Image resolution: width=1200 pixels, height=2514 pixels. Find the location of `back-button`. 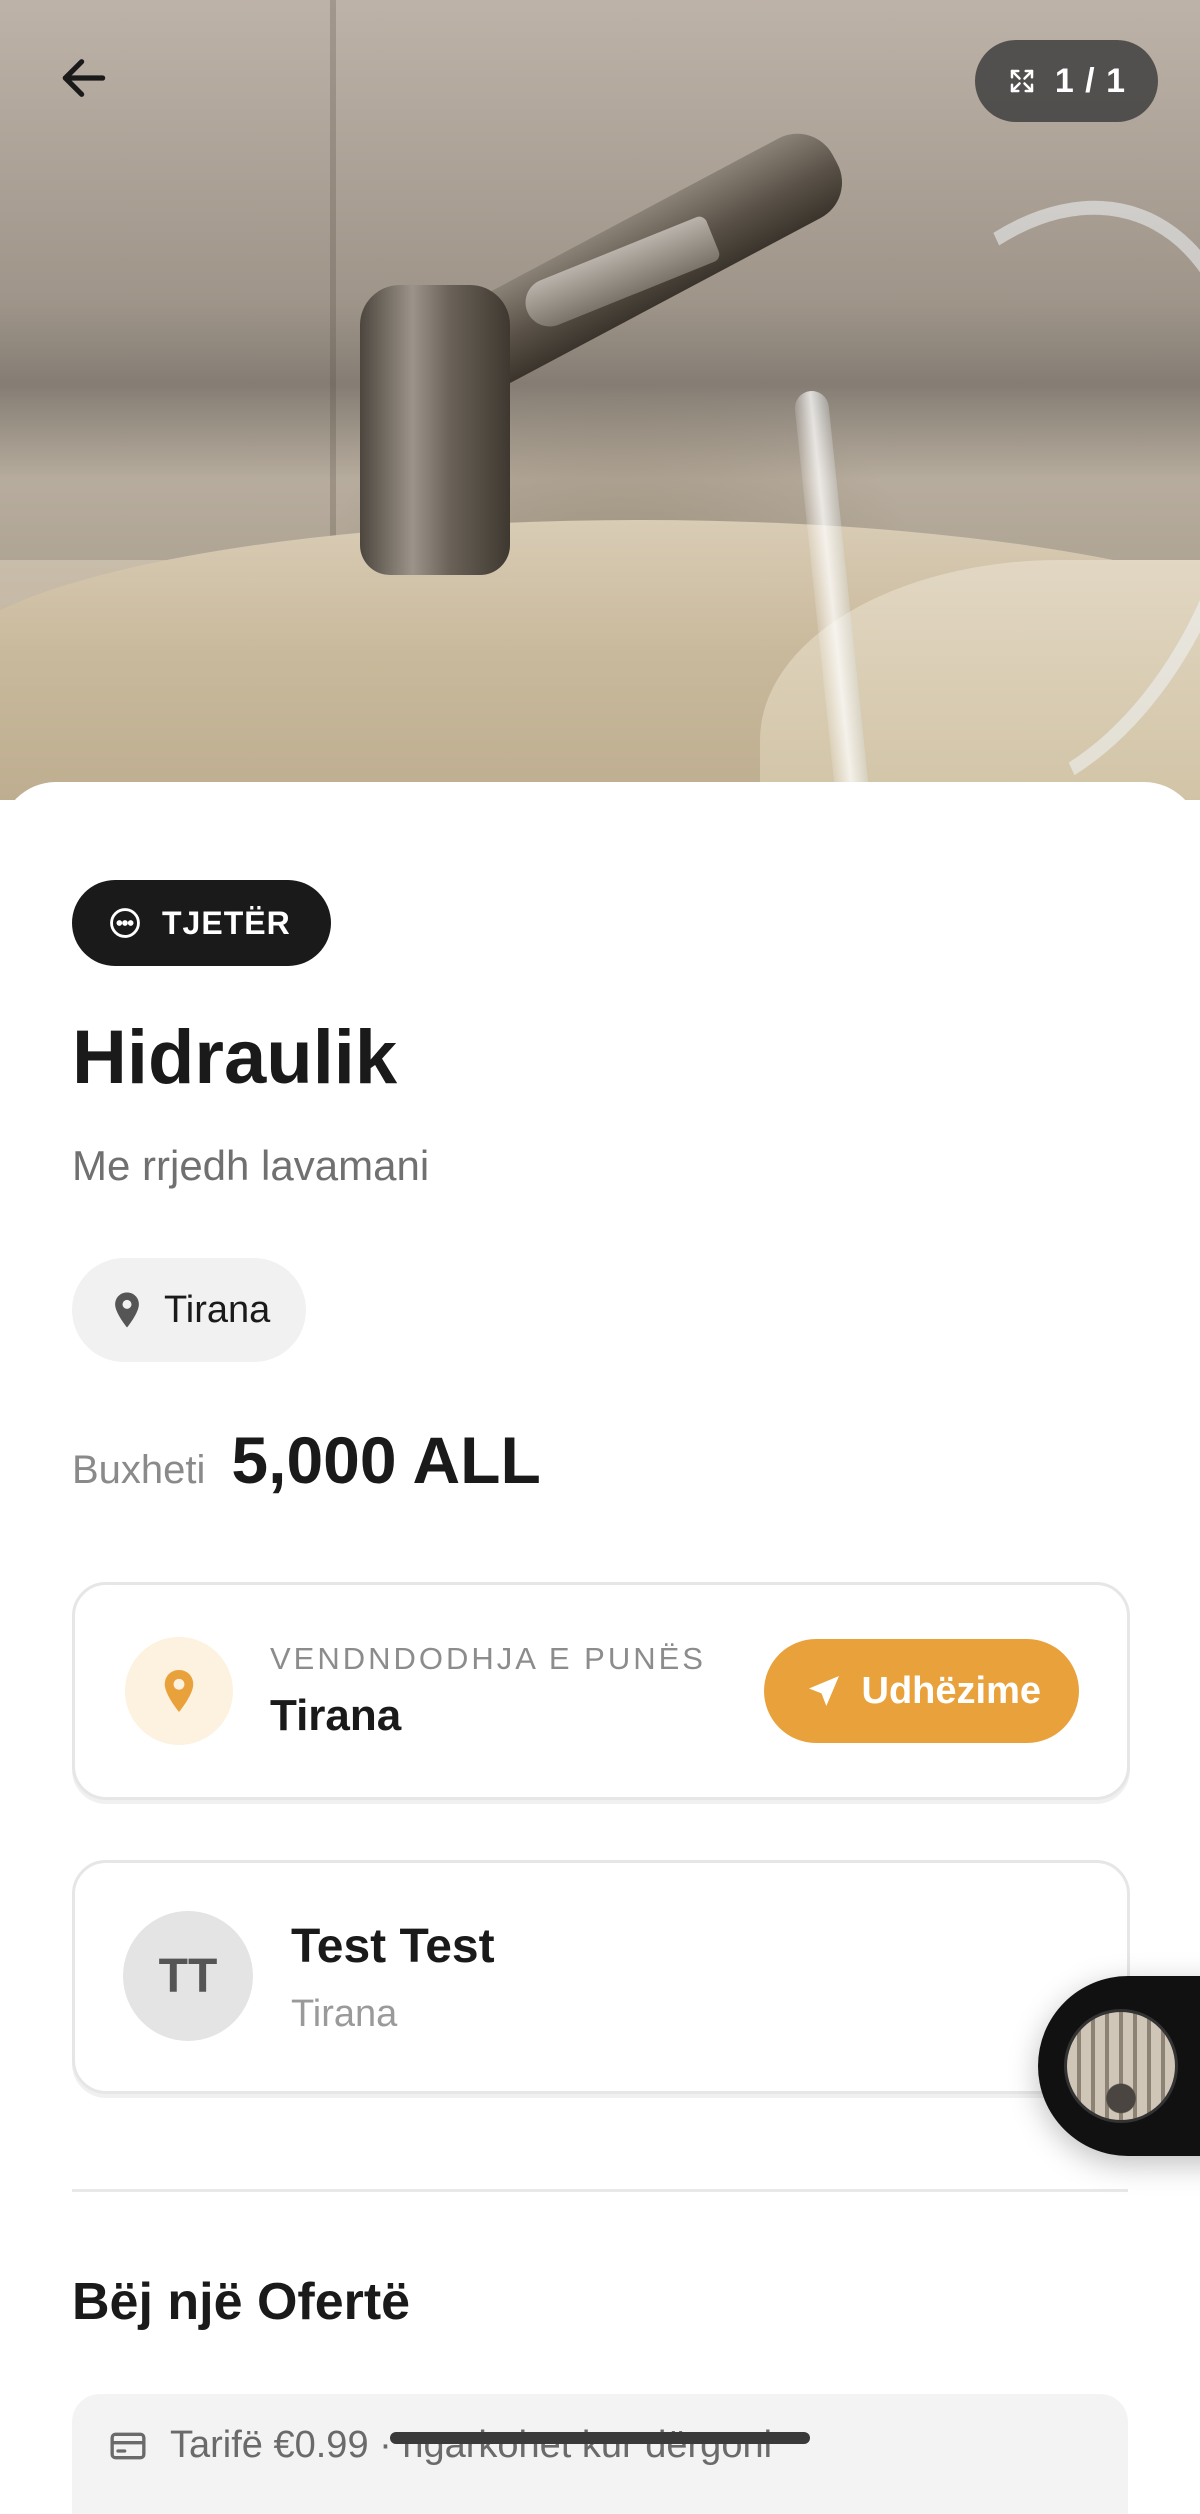

back-button is located at coordinates (84, 78).